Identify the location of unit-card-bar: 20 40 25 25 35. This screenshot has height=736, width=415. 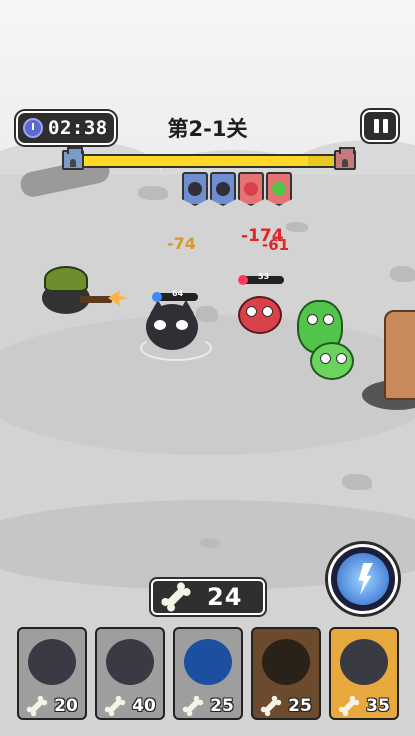
(208, 674).